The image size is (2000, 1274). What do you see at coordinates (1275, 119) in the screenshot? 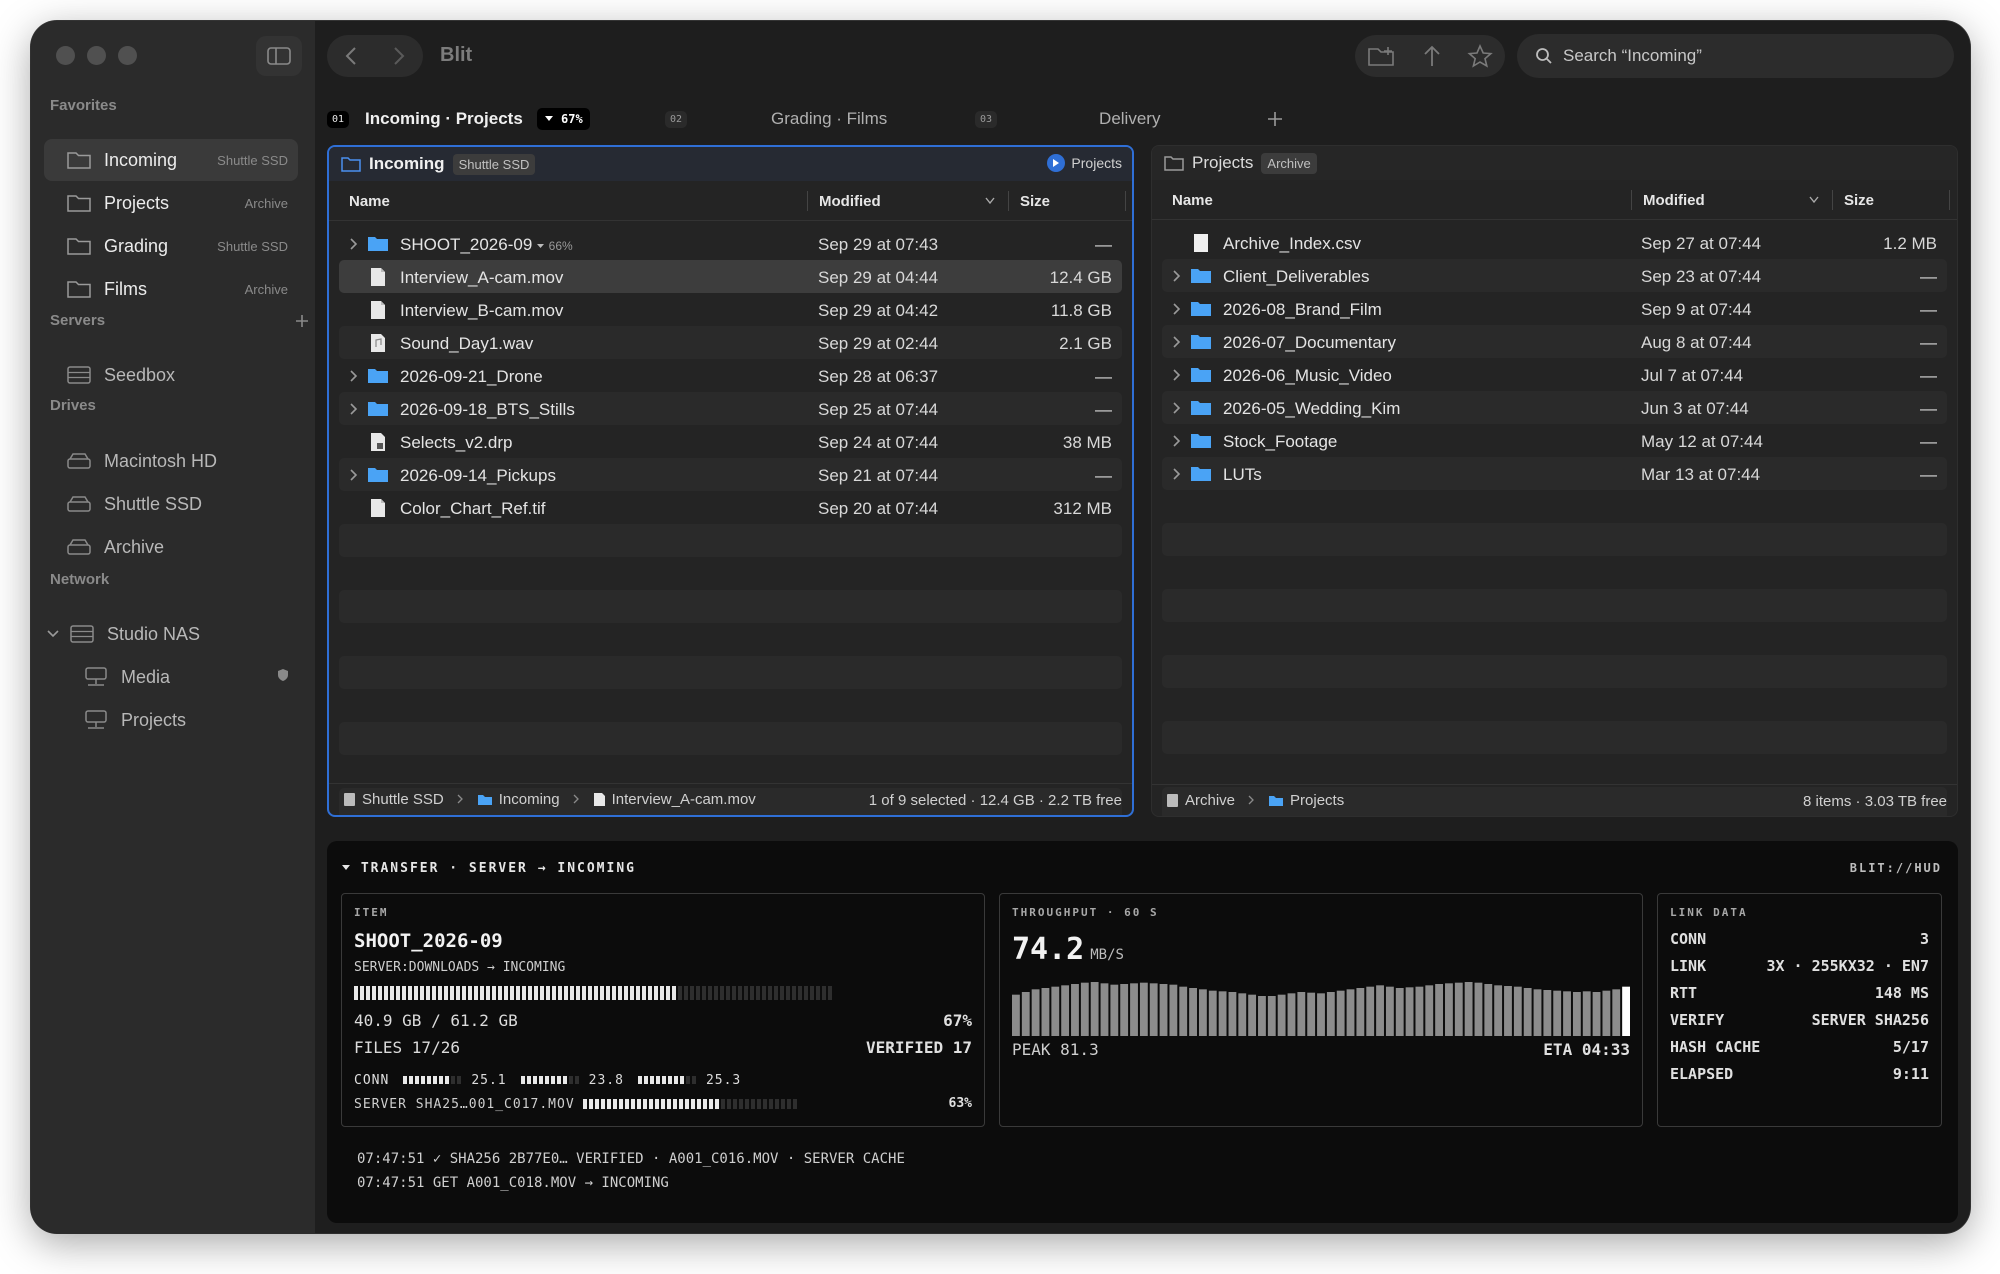
I see `add-tab-icon` at bounding box center [1275, 119].